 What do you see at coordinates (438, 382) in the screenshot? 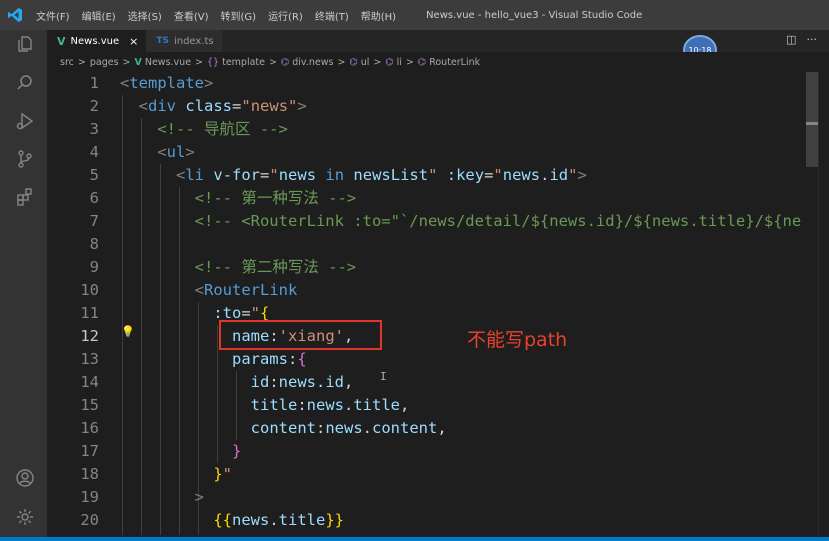
I see `code-line: 14 id:news.id,` at bounding box center [438, 382].